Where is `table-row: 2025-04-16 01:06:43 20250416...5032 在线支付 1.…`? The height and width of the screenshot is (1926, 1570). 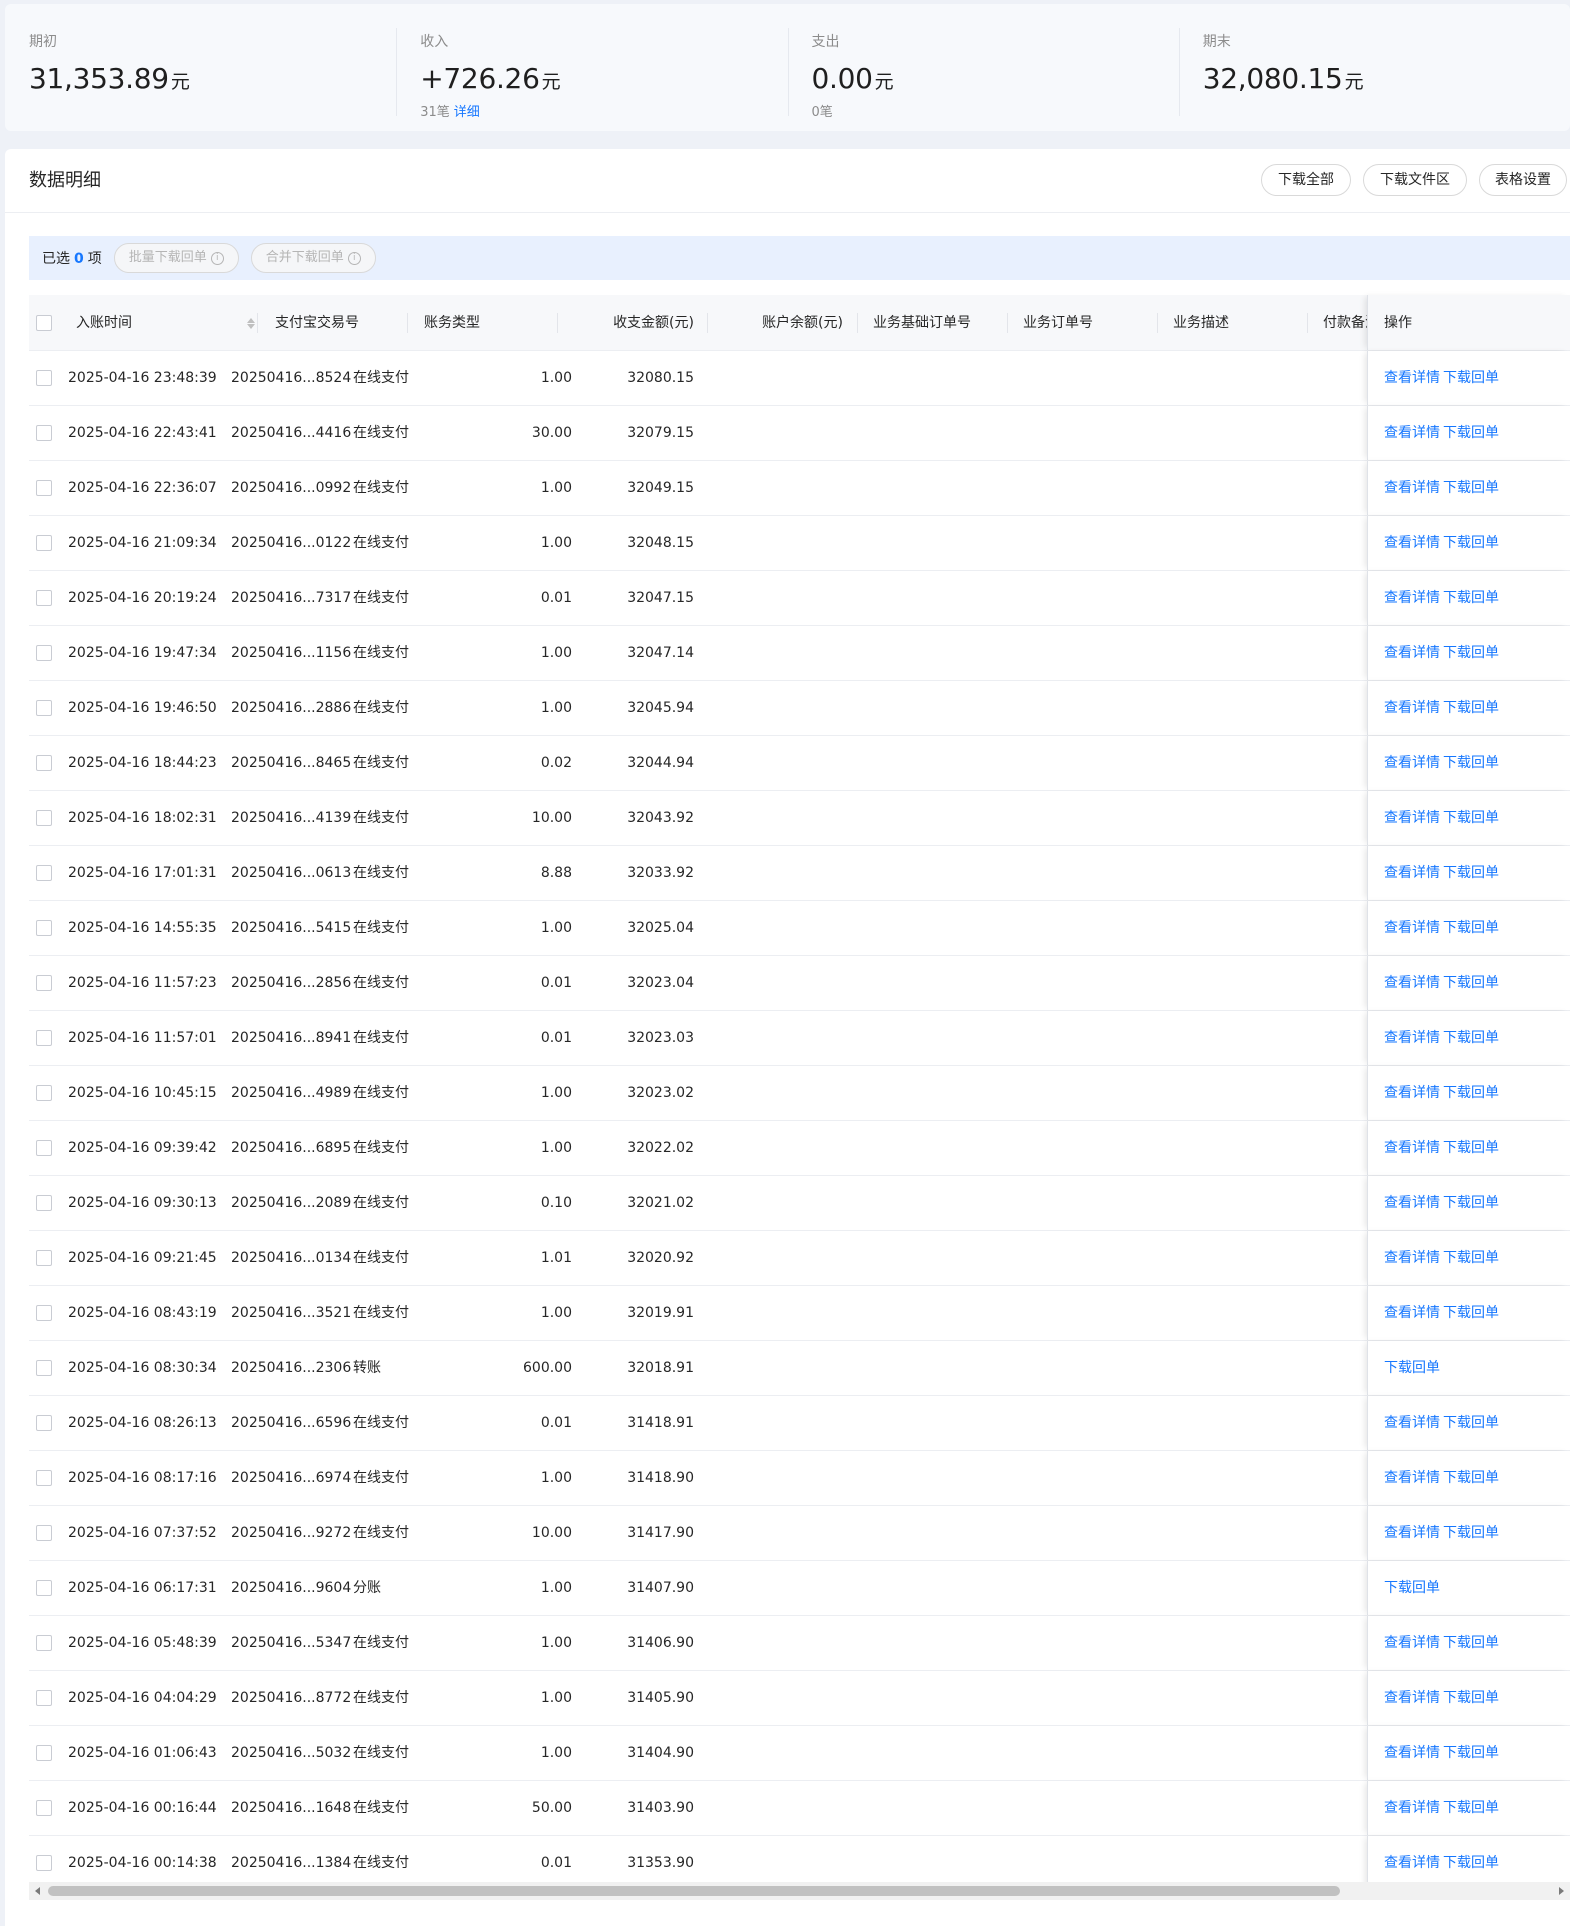 table-row: 2025-04-16 01:06:43 20250416...5032 在线支付 1.… is located at coordinates (799, 1753).